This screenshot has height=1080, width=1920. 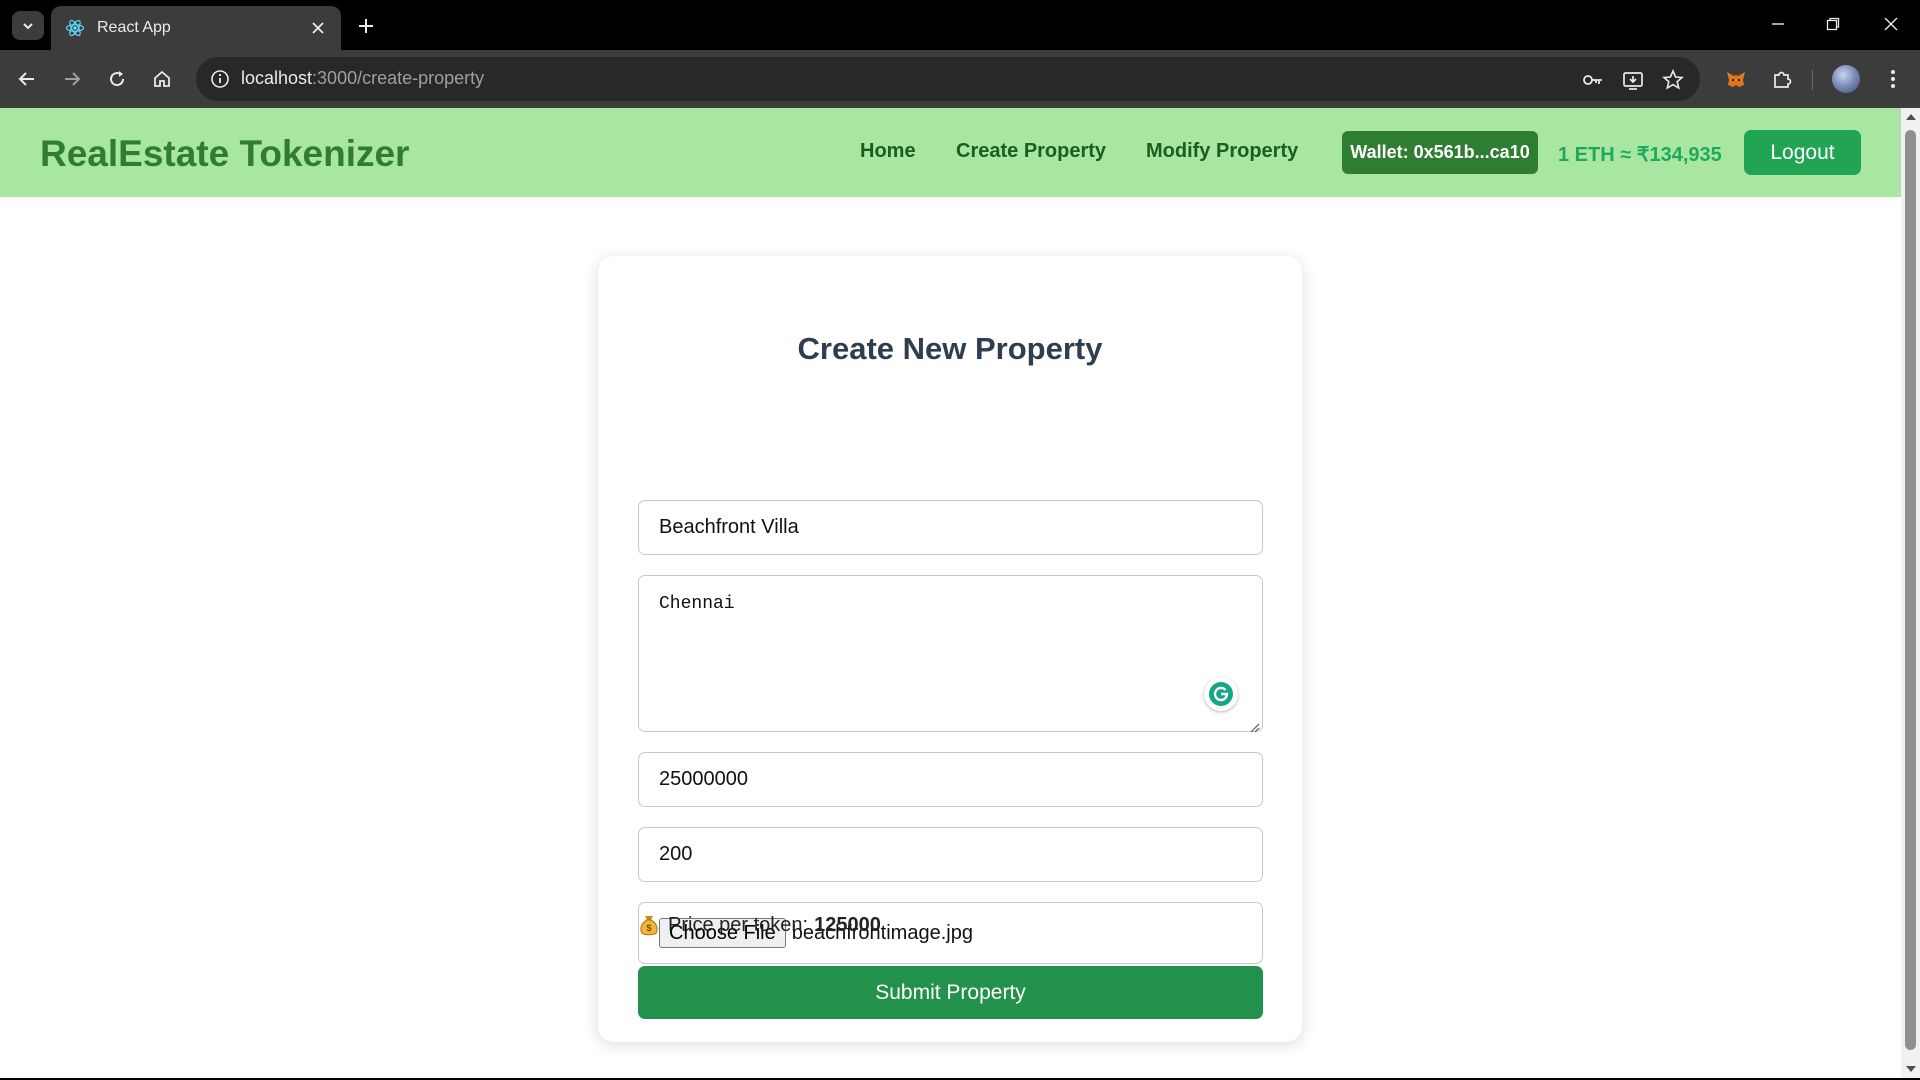 I want to click on browser-tab-active: React App, so click(x=196, y=28).